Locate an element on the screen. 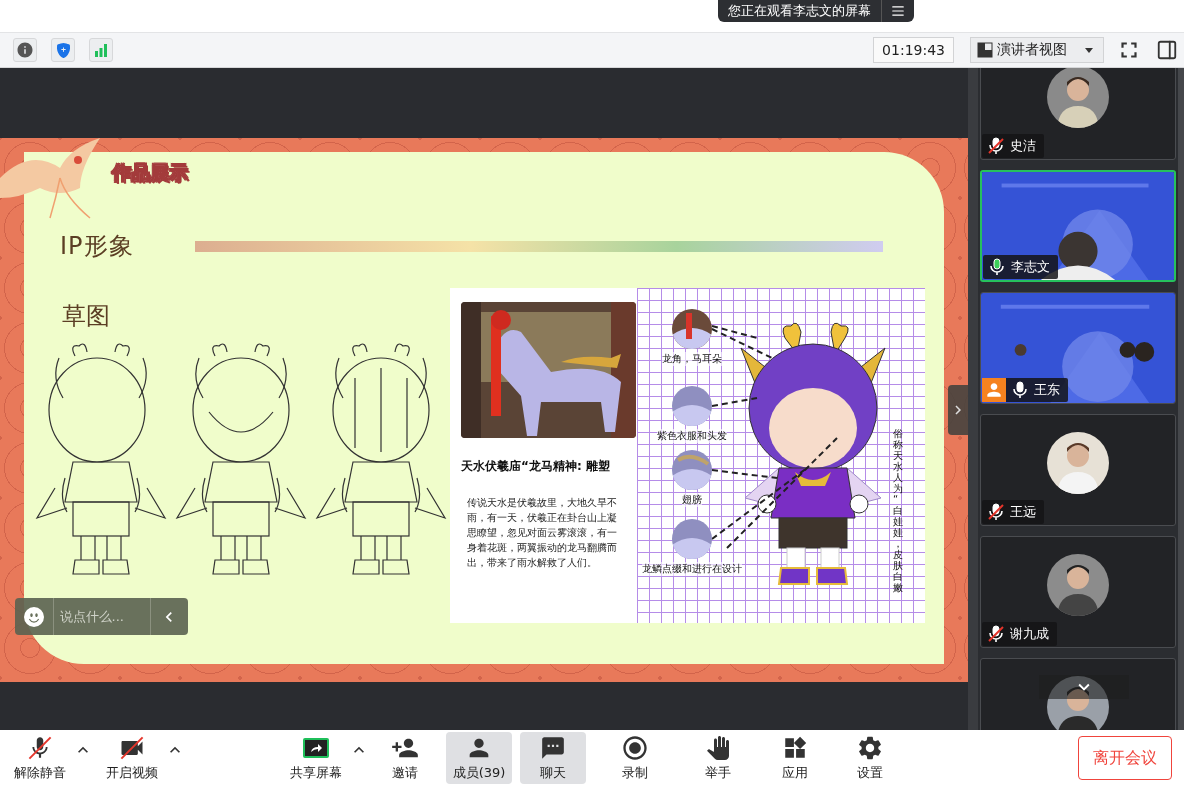 The image size is (1184, 786). story-text: 传说天水是伏羲故里，大地久旱不雨，有一天，伏羲正在卦台山上凝思瞭望，忽见对面云雾滚滚，有一身着花斑，两翼振动的龙马翻腾而出，带来了雨水解救了人们。 is located at coordinates (542, 533).